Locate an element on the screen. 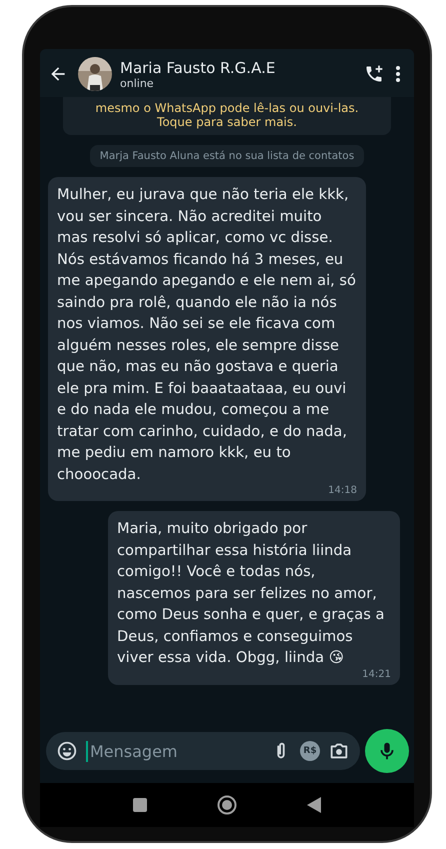 The image size is (446, 849). microphone-button is located at coordinates (387, 751).